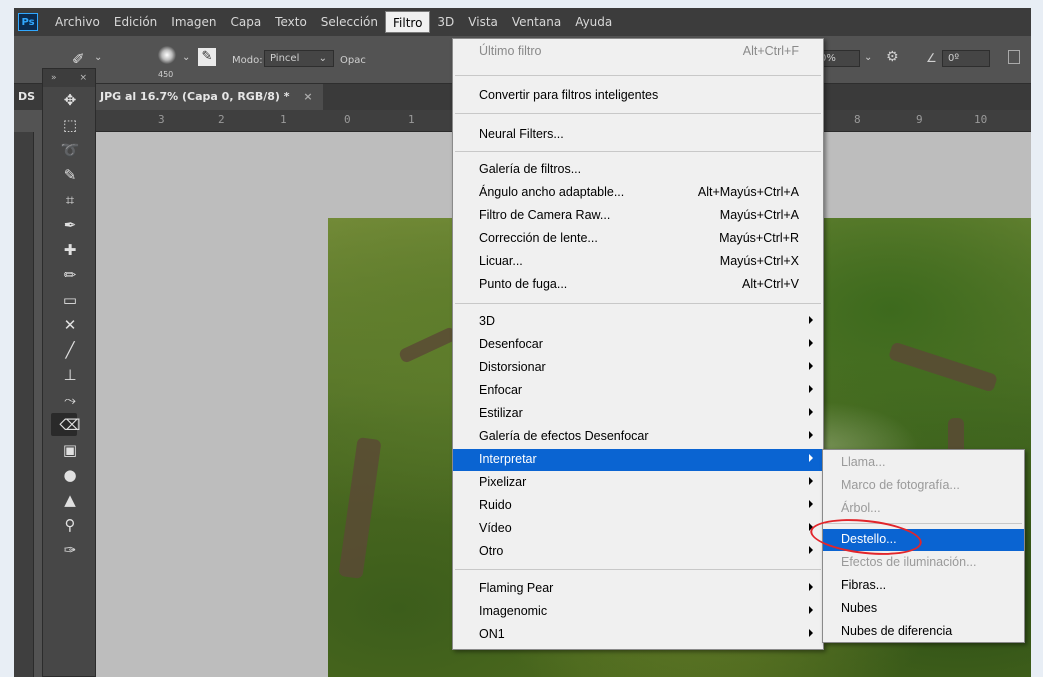  What do you see at coordinates (638, 322) in the screenshot?
I see `menu-item-3d: 3D` at bounding box center [638, 322].